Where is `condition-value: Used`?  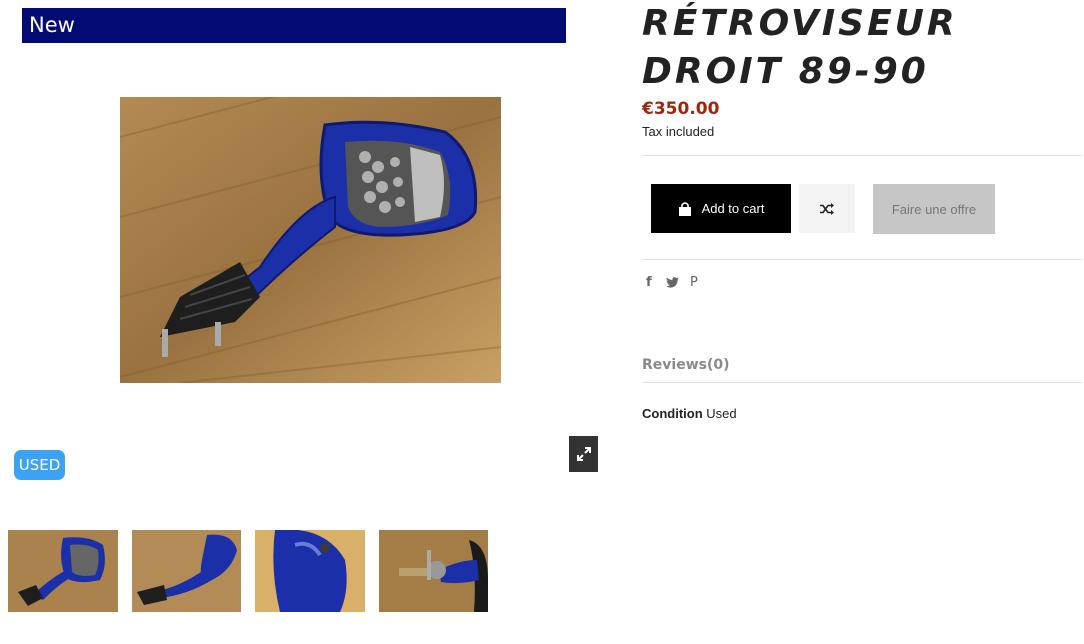 condition-value: Used is located at coordinates (721, 413).